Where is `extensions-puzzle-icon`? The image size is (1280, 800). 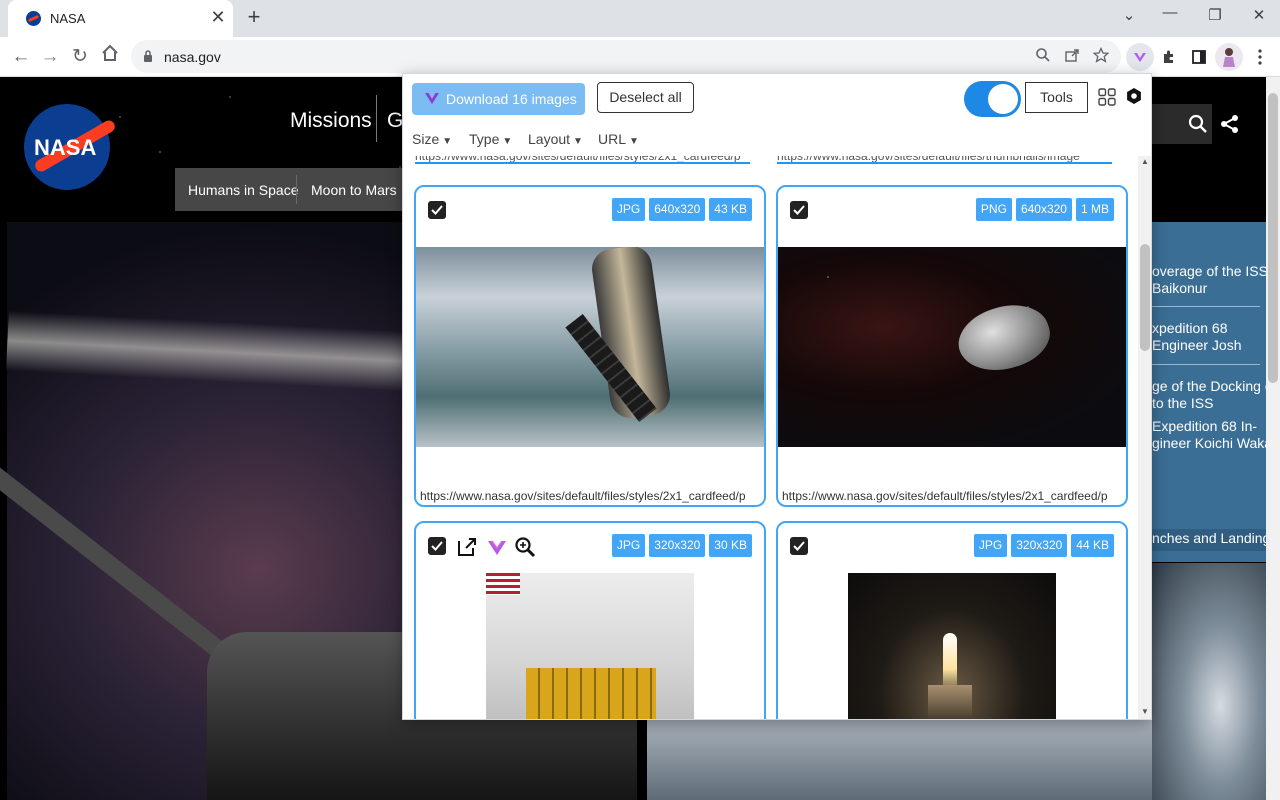
extensions-puzzle-icon is located at coordinates (1169, 57).